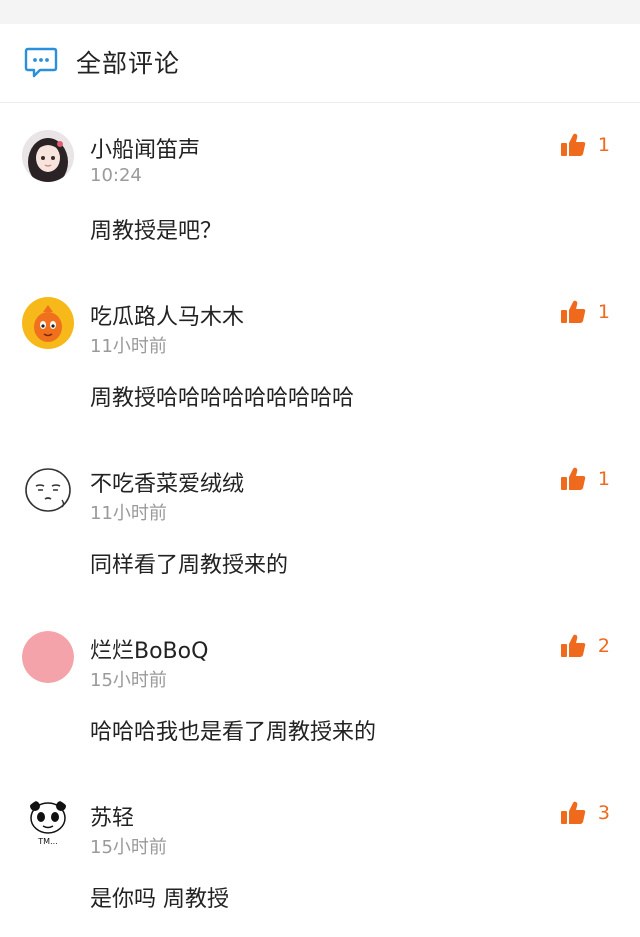 This screenshot has height=937, width=640. Describe the element at coordinates (112, 816) in the screenshot. I see `comment-username: 苏轻` at that location.